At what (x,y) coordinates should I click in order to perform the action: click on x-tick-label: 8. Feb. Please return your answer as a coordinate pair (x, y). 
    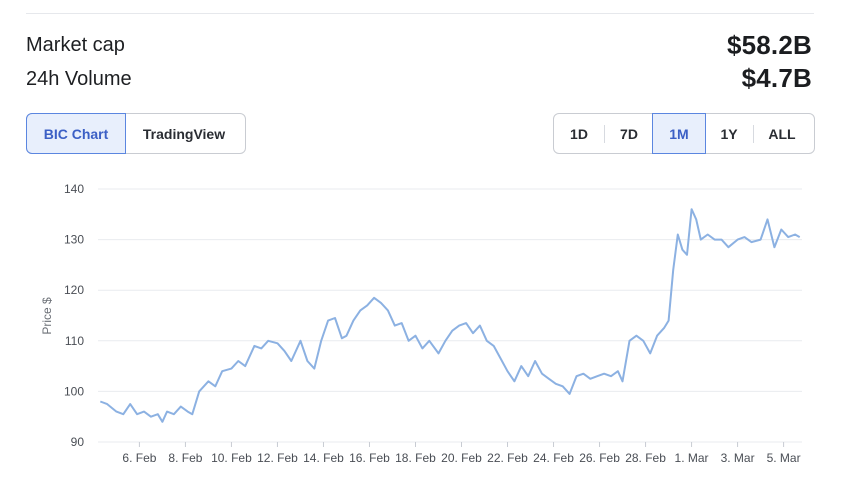
    Looking at the image, I should click on (185, 458).